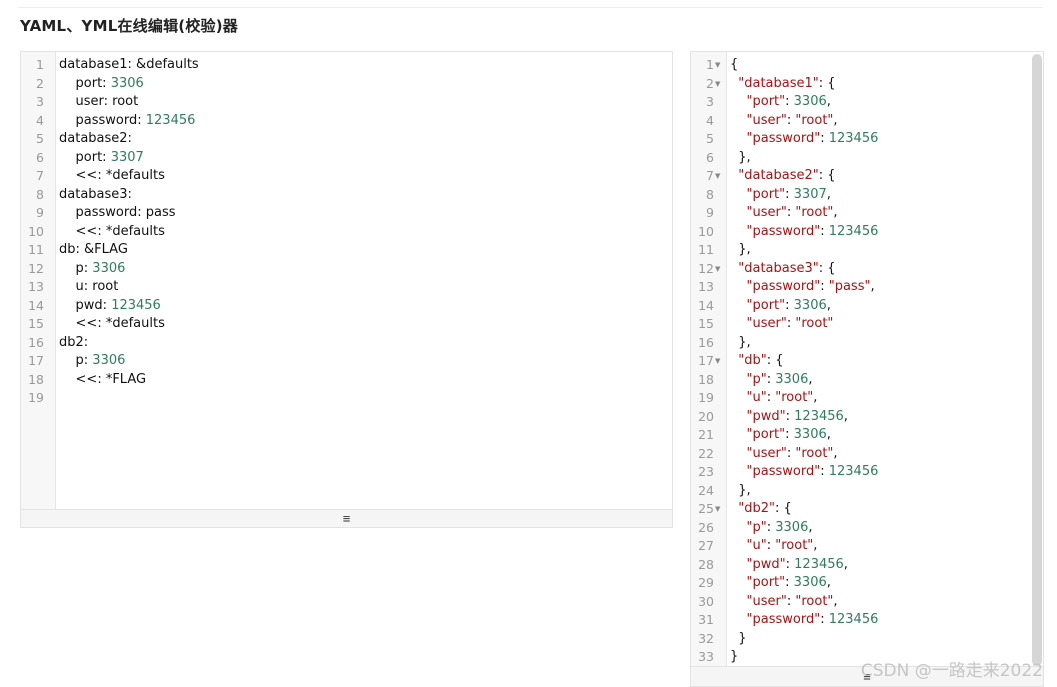  Describe the element at coordinates (766, 453) in the screenshot. I see `key-token: "user"` at that location.